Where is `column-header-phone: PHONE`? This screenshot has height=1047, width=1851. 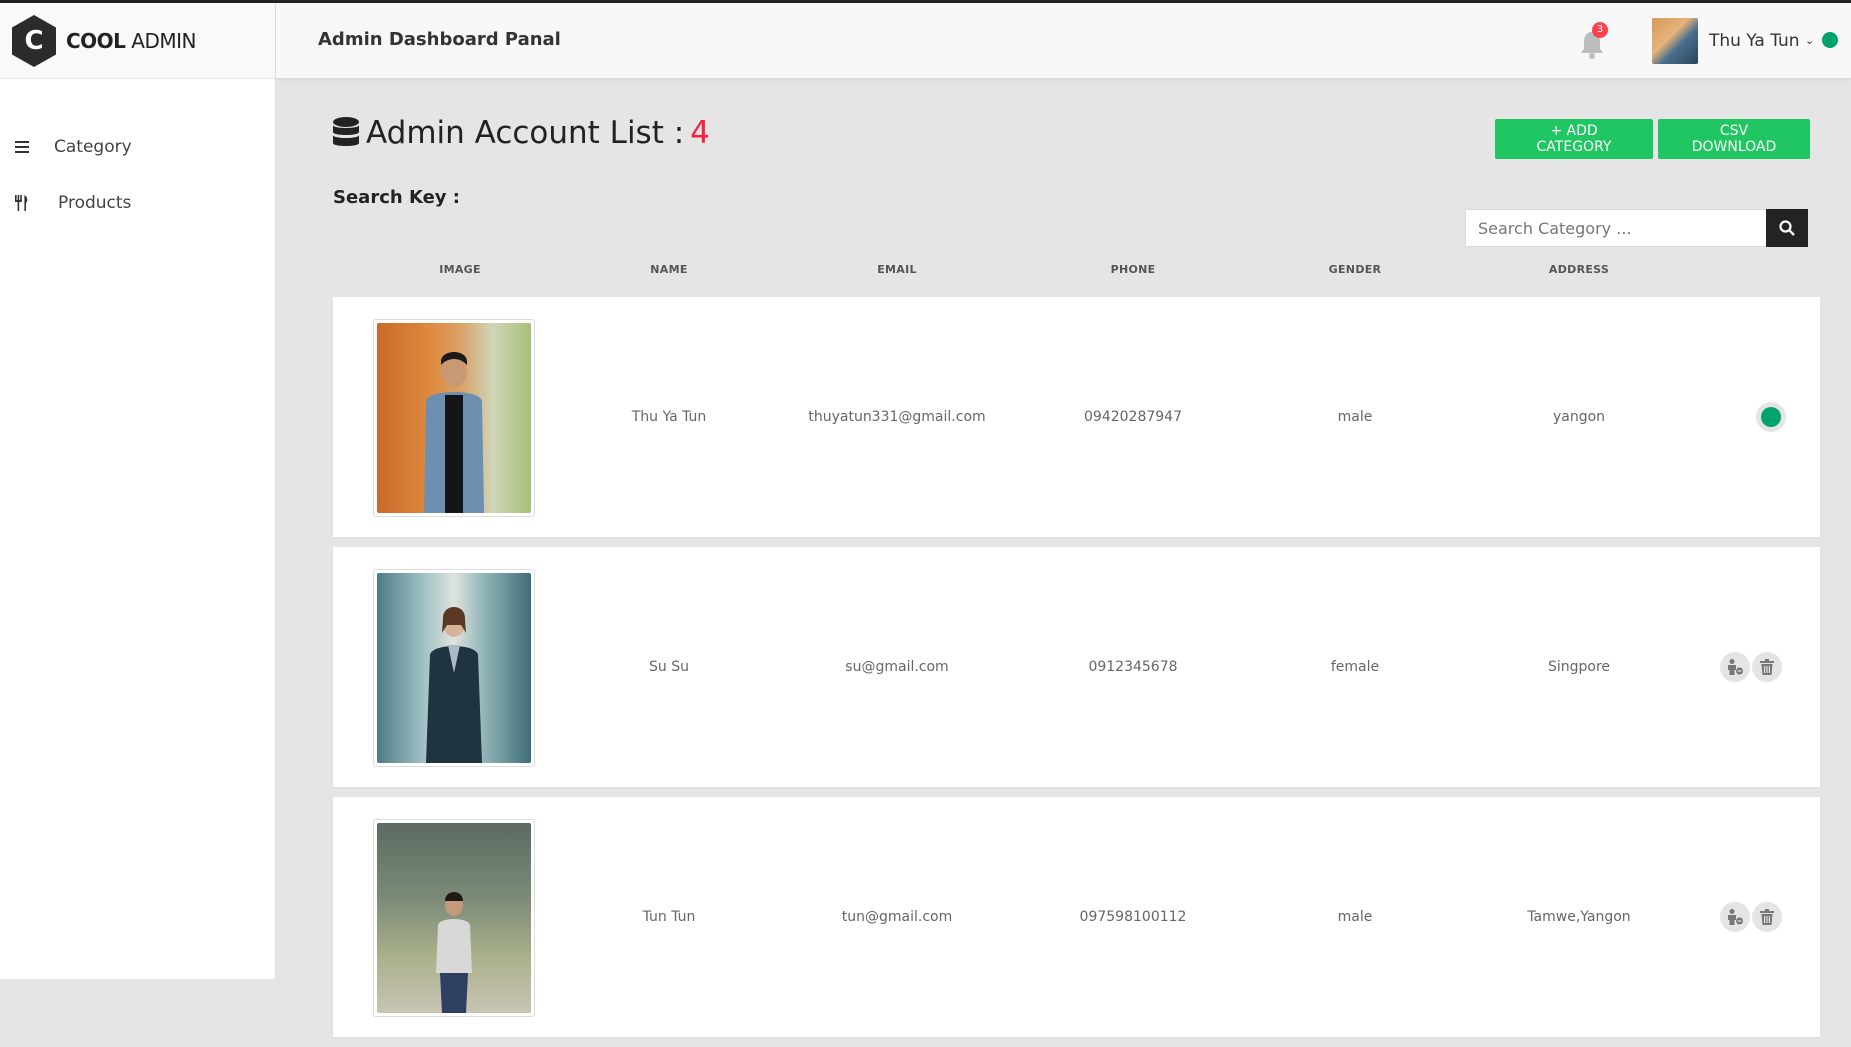
column-header-phone: PHONE is located at coordinates (1133, 269).